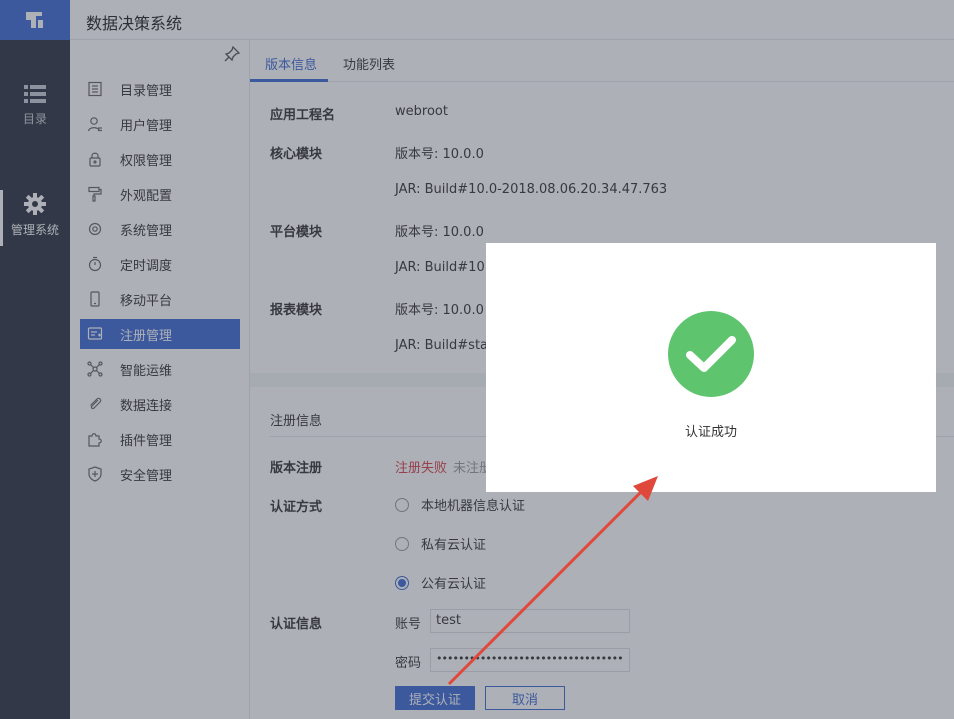 The image size is (954, 719). Describe the element at coordinates (710, 432) in the screenshot. I see `dialog-message: 认证成功` at that location.